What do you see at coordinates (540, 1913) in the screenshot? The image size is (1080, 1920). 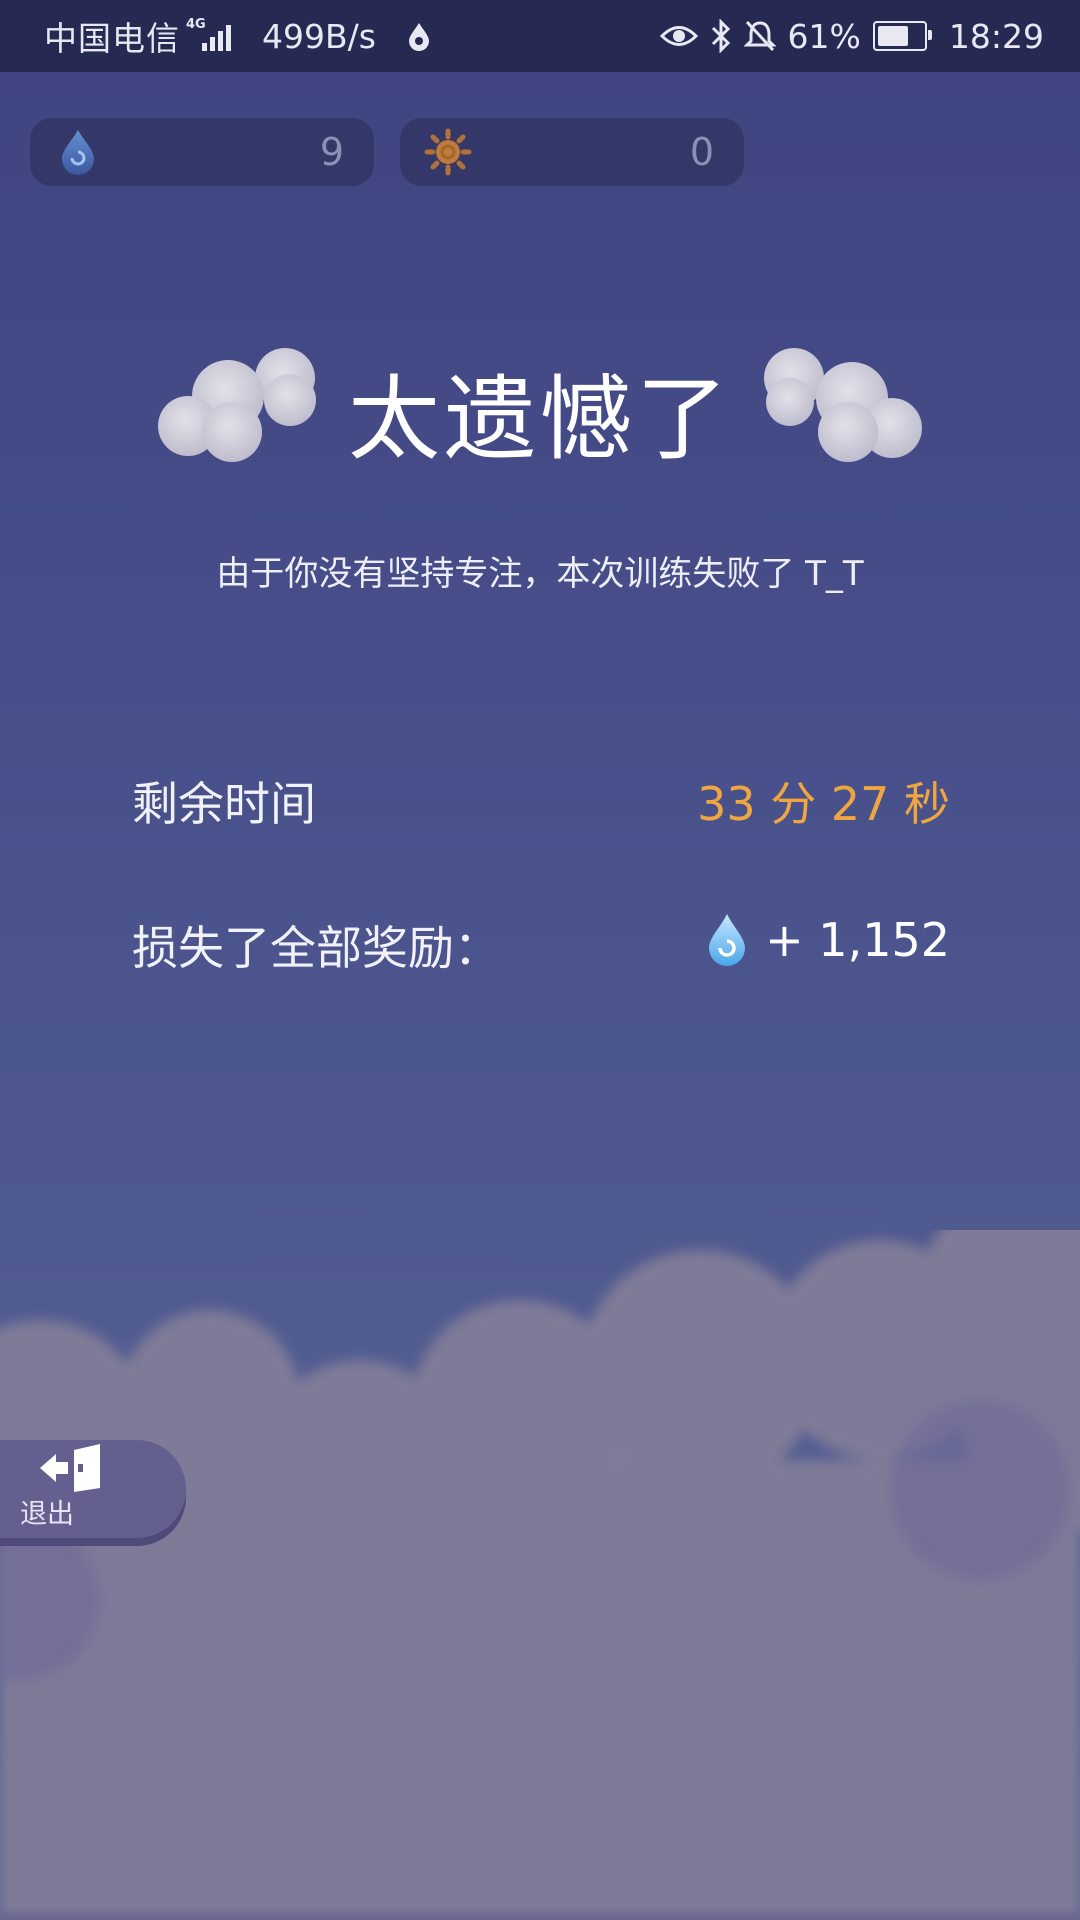 I see `bottom-edge` at bounding box center [540, 1913].